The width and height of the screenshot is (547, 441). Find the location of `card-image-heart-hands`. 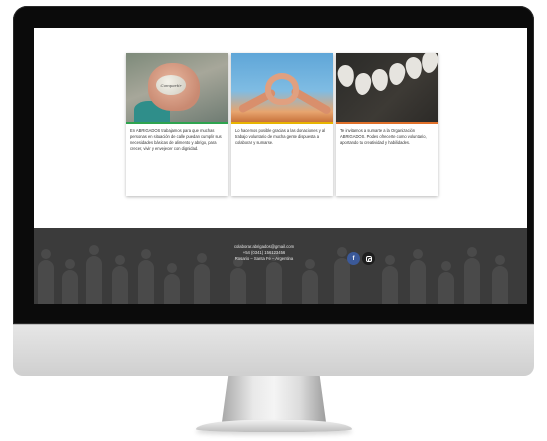

card-image-heart-hands is located at coordinates (282, 87).